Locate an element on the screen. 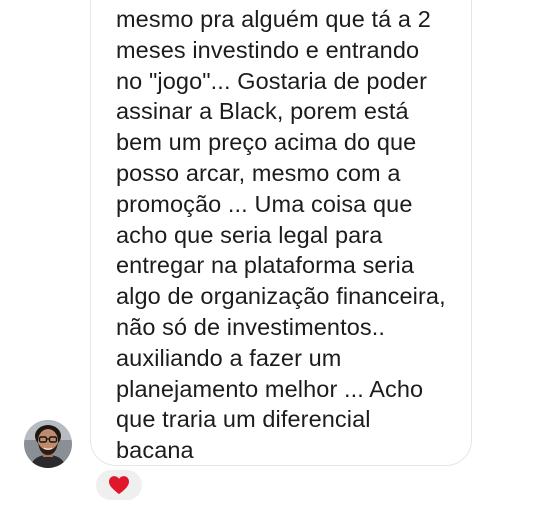 The image size is (540, 519). heart-reaction is located at coordinates (119, 485).